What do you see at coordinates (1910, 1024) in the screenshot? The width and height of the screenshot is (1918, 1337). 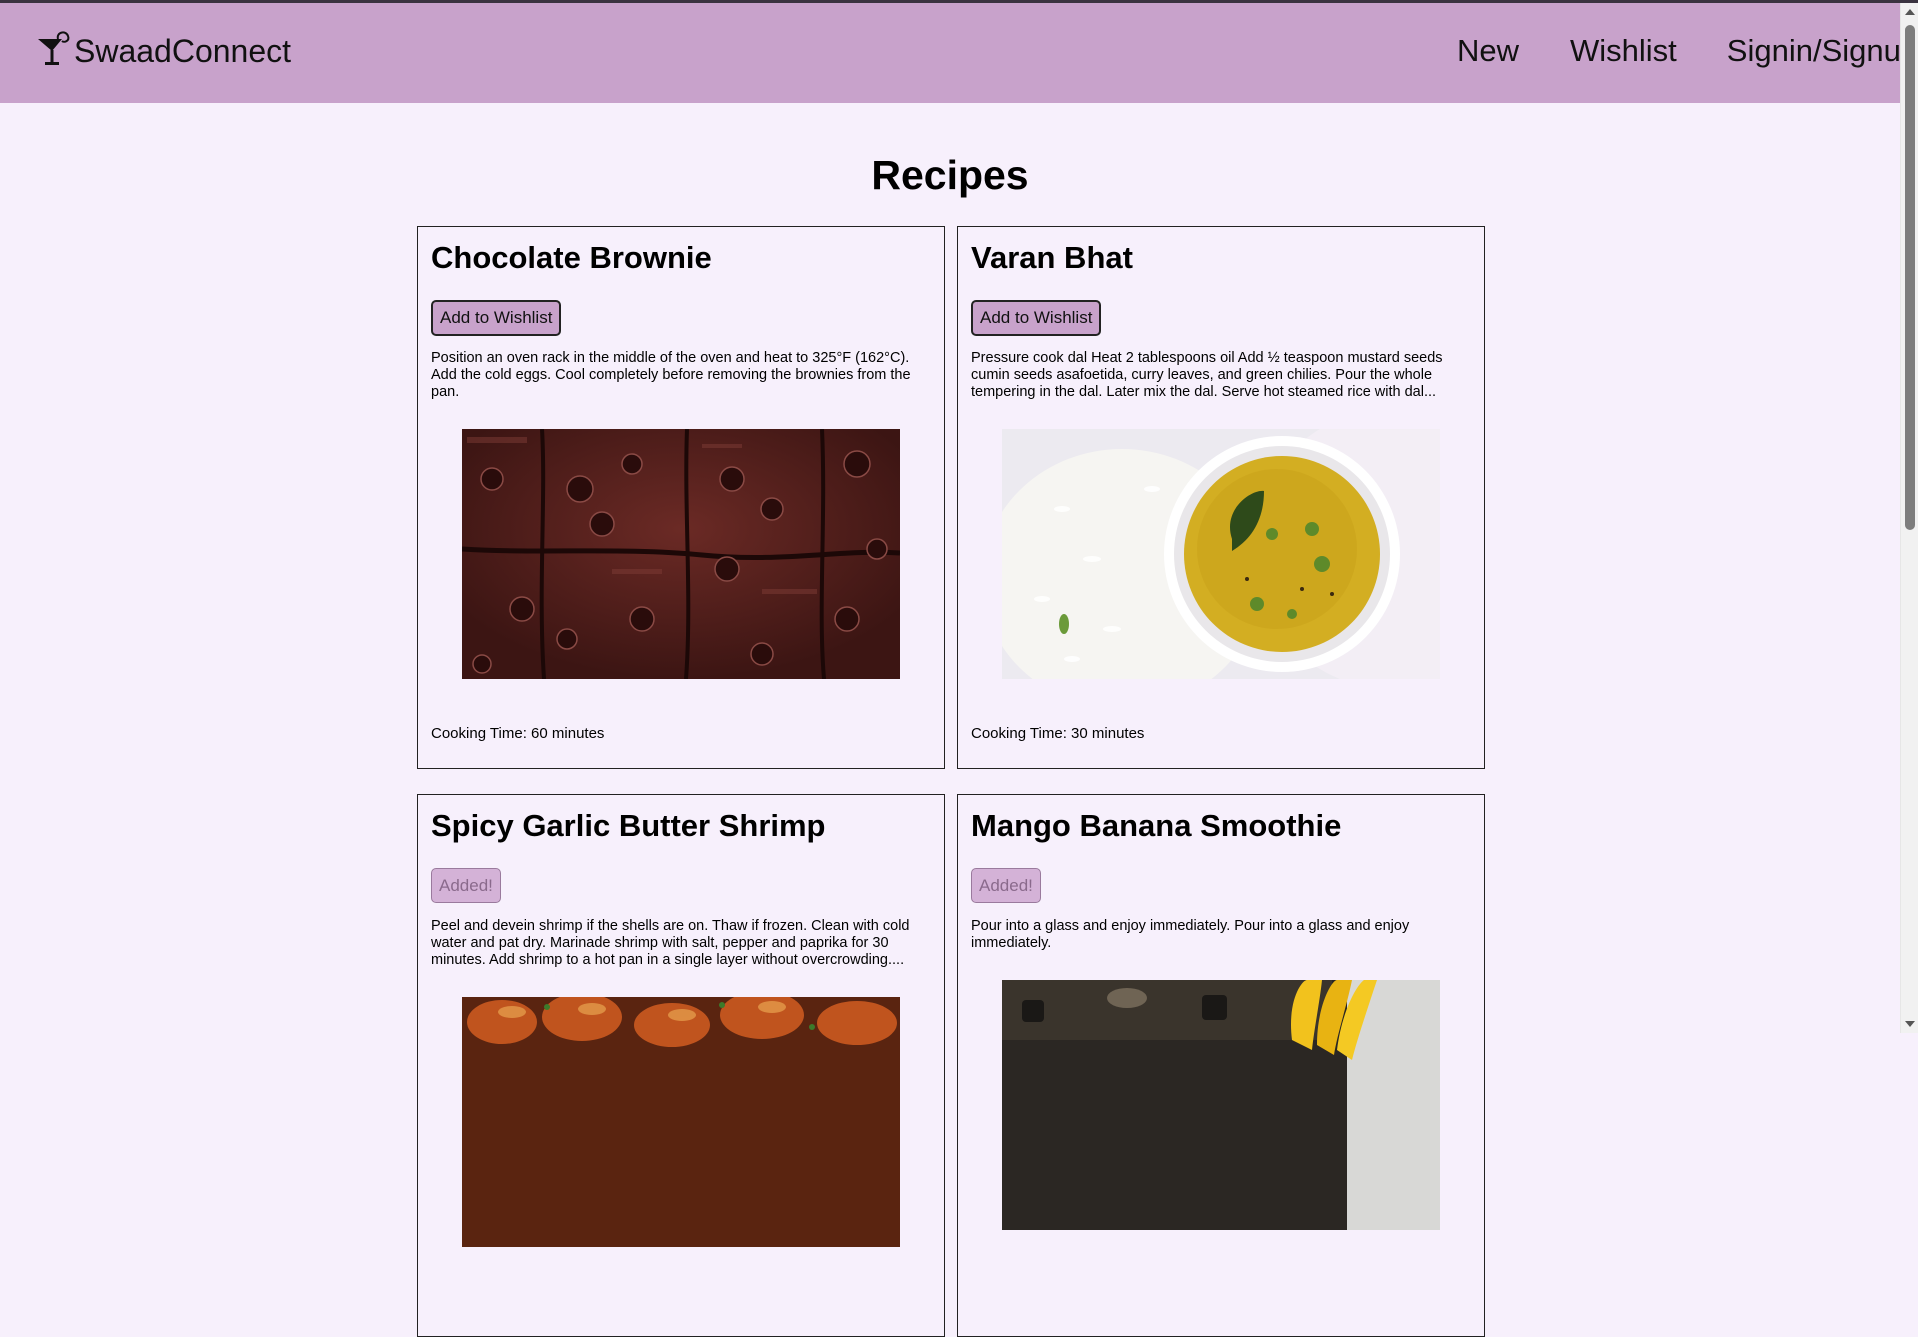 I see `scroll-down-arrow-icon` at bounding box center [1910, 1024].